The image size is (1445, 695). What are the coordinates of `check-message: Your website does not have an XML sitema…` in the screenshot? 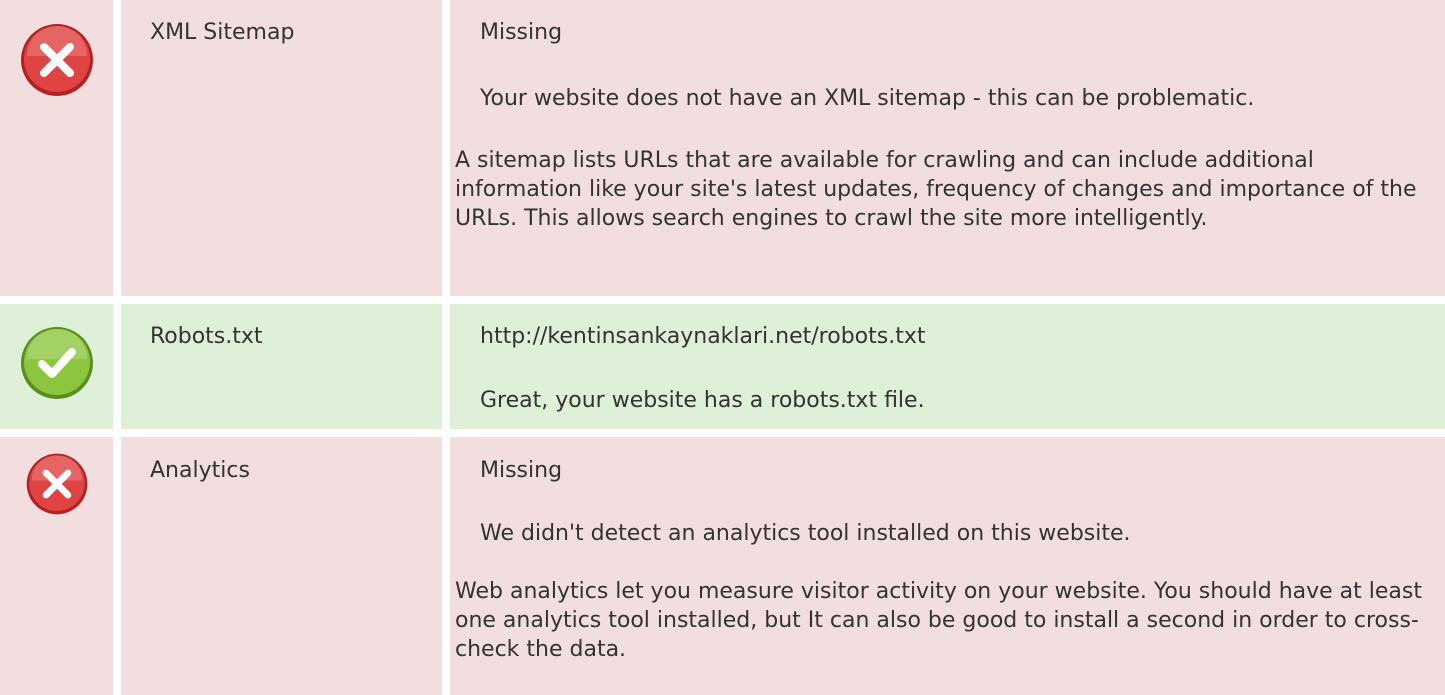 It's located at (867, 98).